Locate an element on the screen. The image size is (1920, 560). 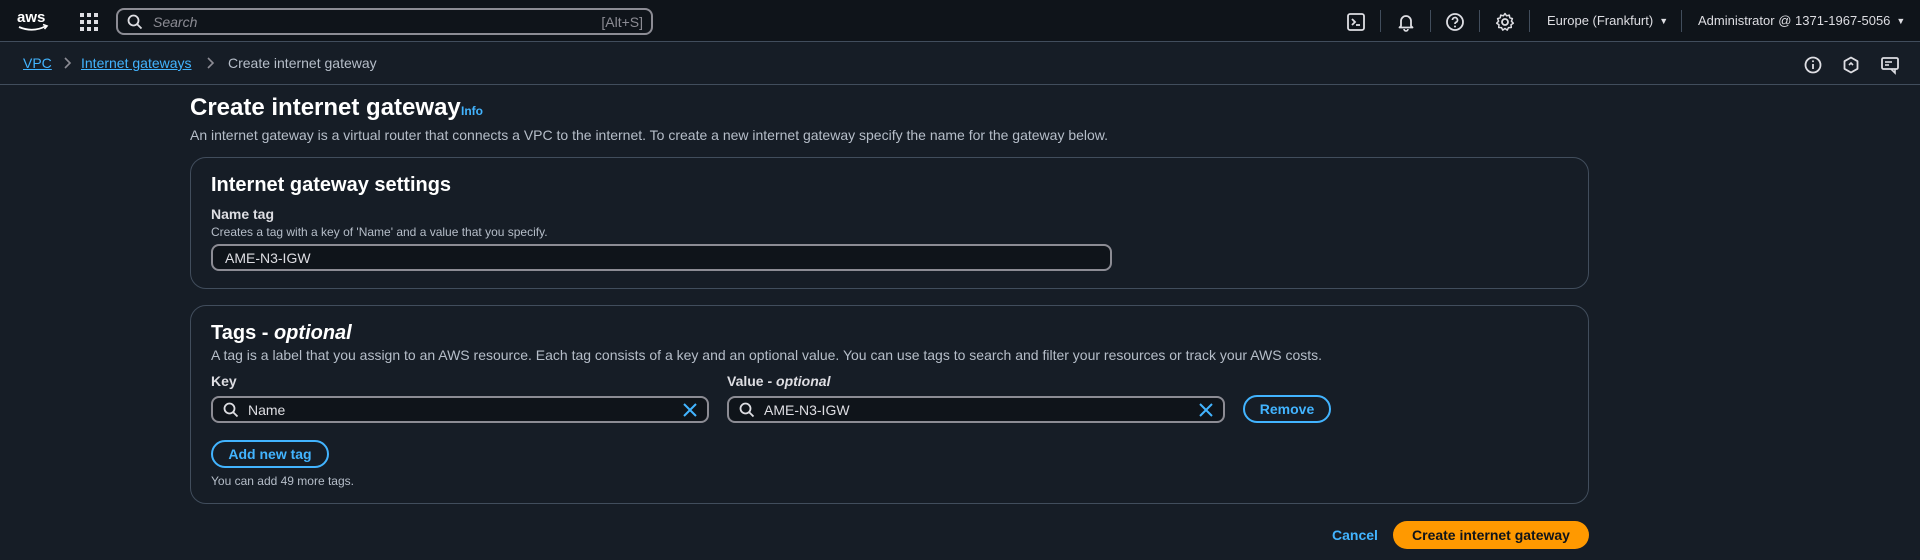
tag-value-input: AME-N3-IGW is located at coordinates (976, 409).